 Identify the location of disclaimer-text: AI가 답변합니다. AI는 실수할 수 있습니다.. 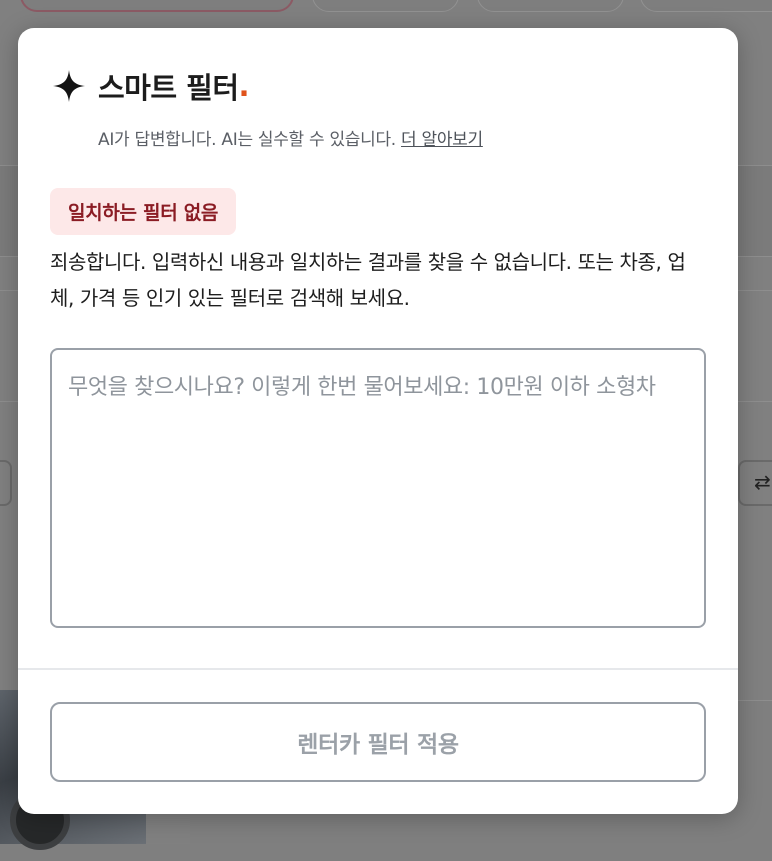
(250, 140).